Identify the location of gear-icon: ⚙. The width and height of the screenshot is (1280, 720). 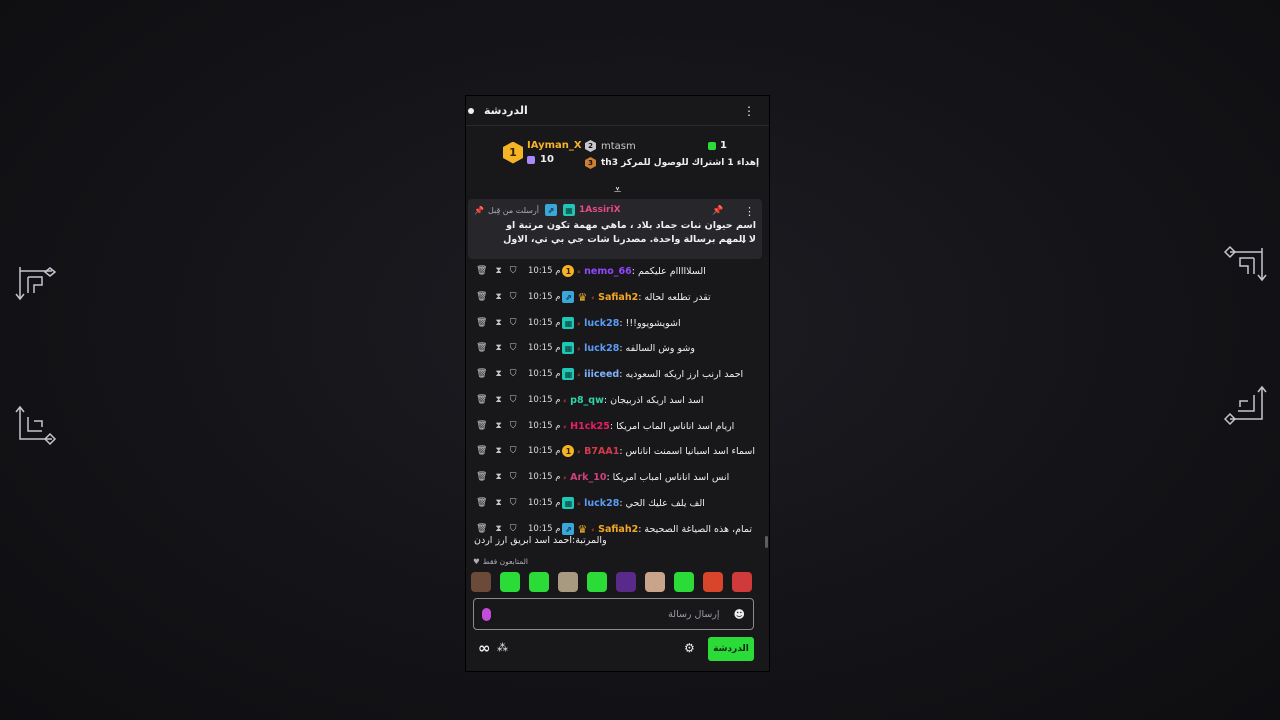
(689, 648).